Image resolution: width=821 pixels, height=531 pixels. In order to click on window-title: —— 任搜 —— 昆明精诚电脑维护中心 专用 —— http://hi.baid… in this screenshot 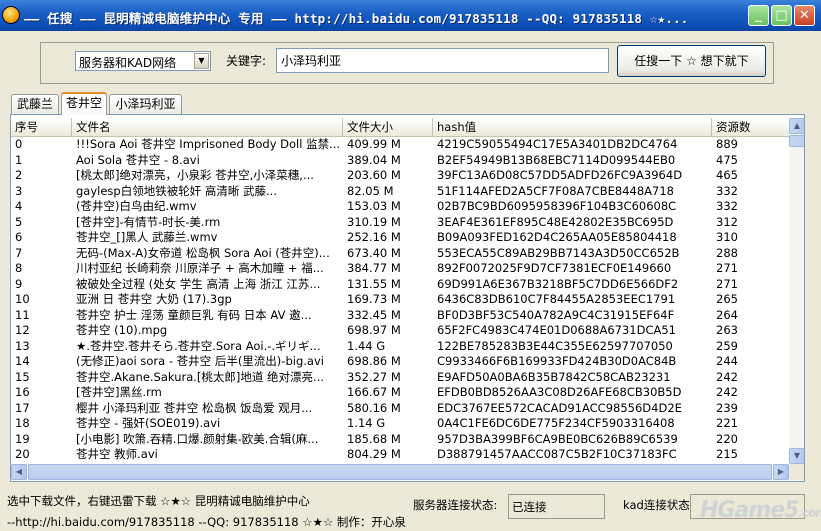, I will do `click(356, 18)`.